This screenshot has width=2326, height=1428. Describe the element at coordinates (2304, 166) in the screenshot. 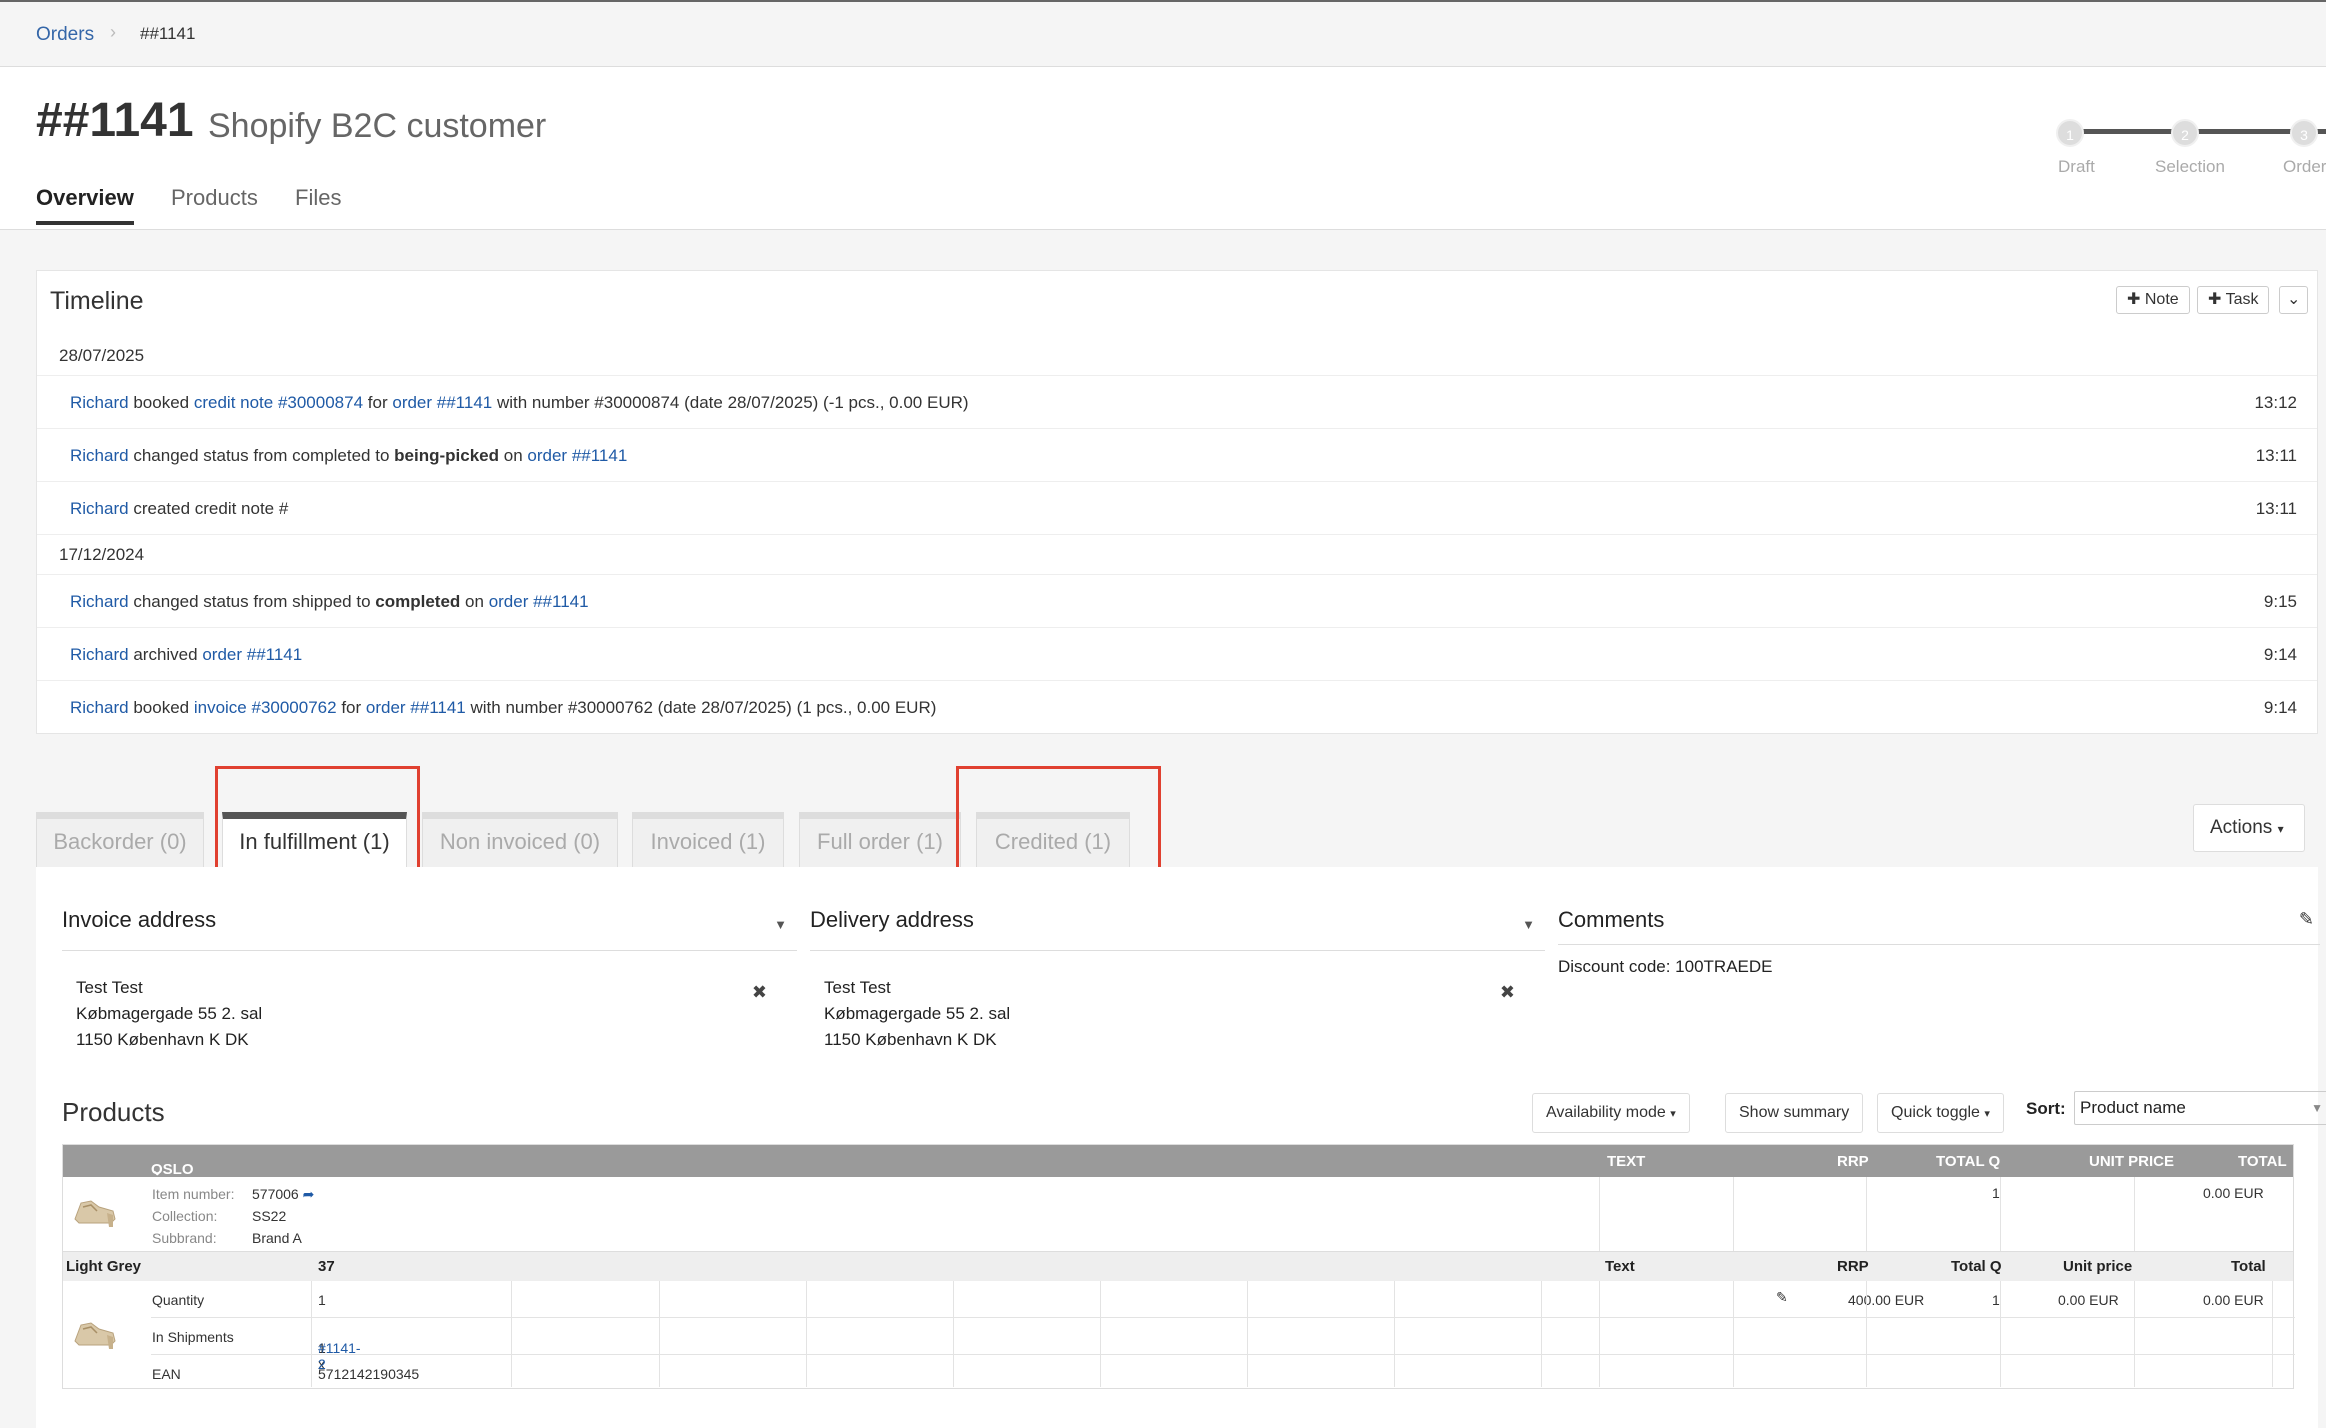

I see `step-label: Order` at that location.